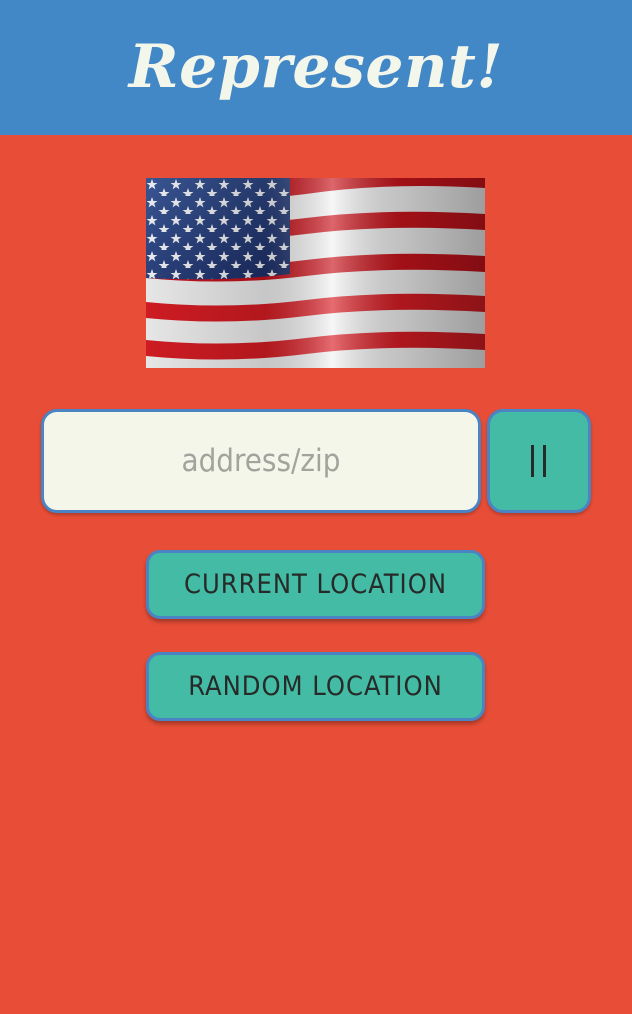  Describe the element at coordinates (315, 273) in the screenshot. I see `us-flag-icon` at that location.